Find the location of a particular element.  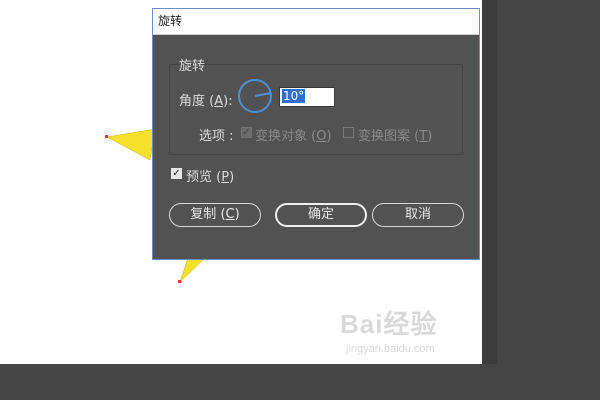

cancel-button: 取消 is located at coordinates (418, 215).